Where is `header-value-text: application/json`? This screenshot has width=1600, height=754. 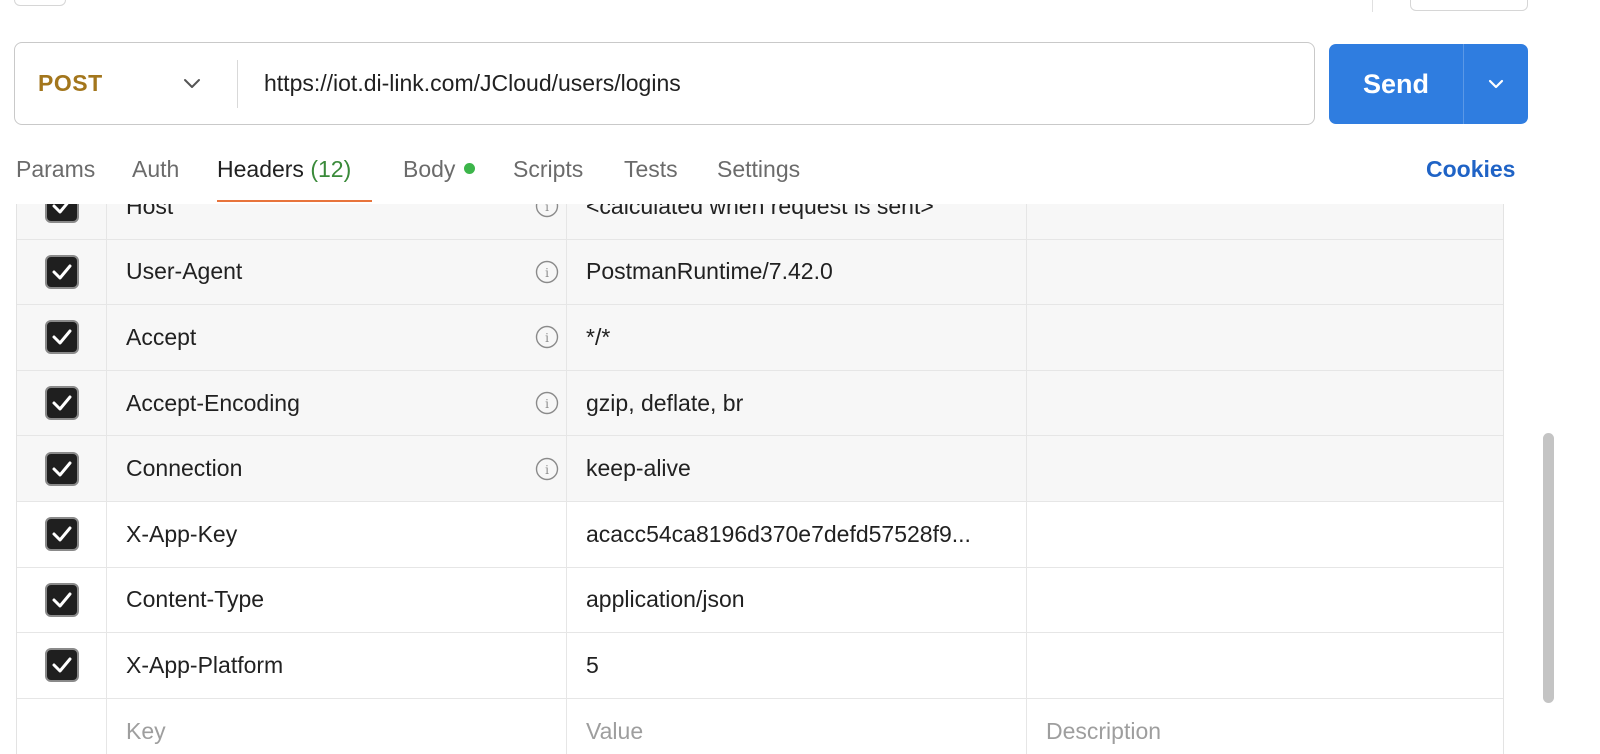 header-value-text: application/json is located at coordinates (665, 599).